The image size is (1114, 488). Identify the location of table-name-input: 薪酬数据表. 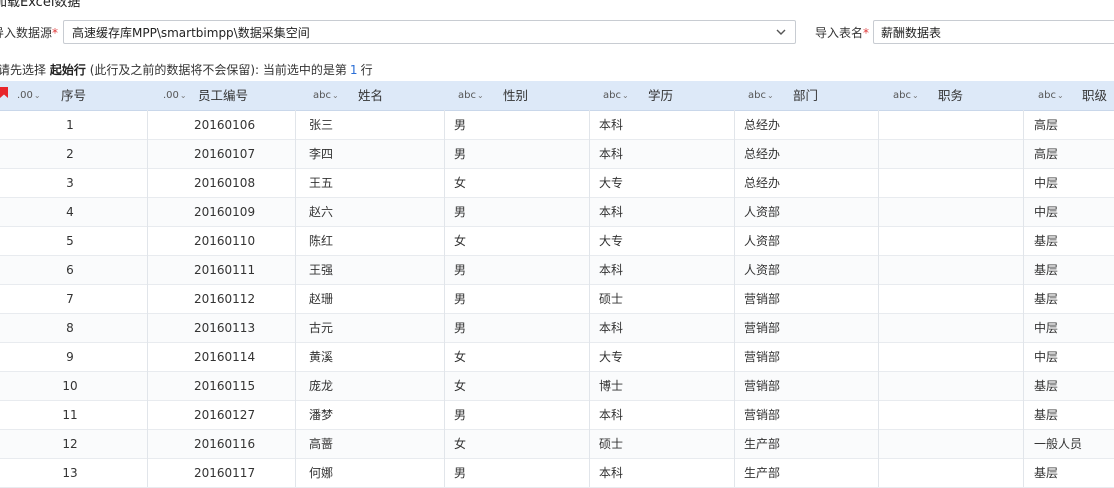
(993, 32).